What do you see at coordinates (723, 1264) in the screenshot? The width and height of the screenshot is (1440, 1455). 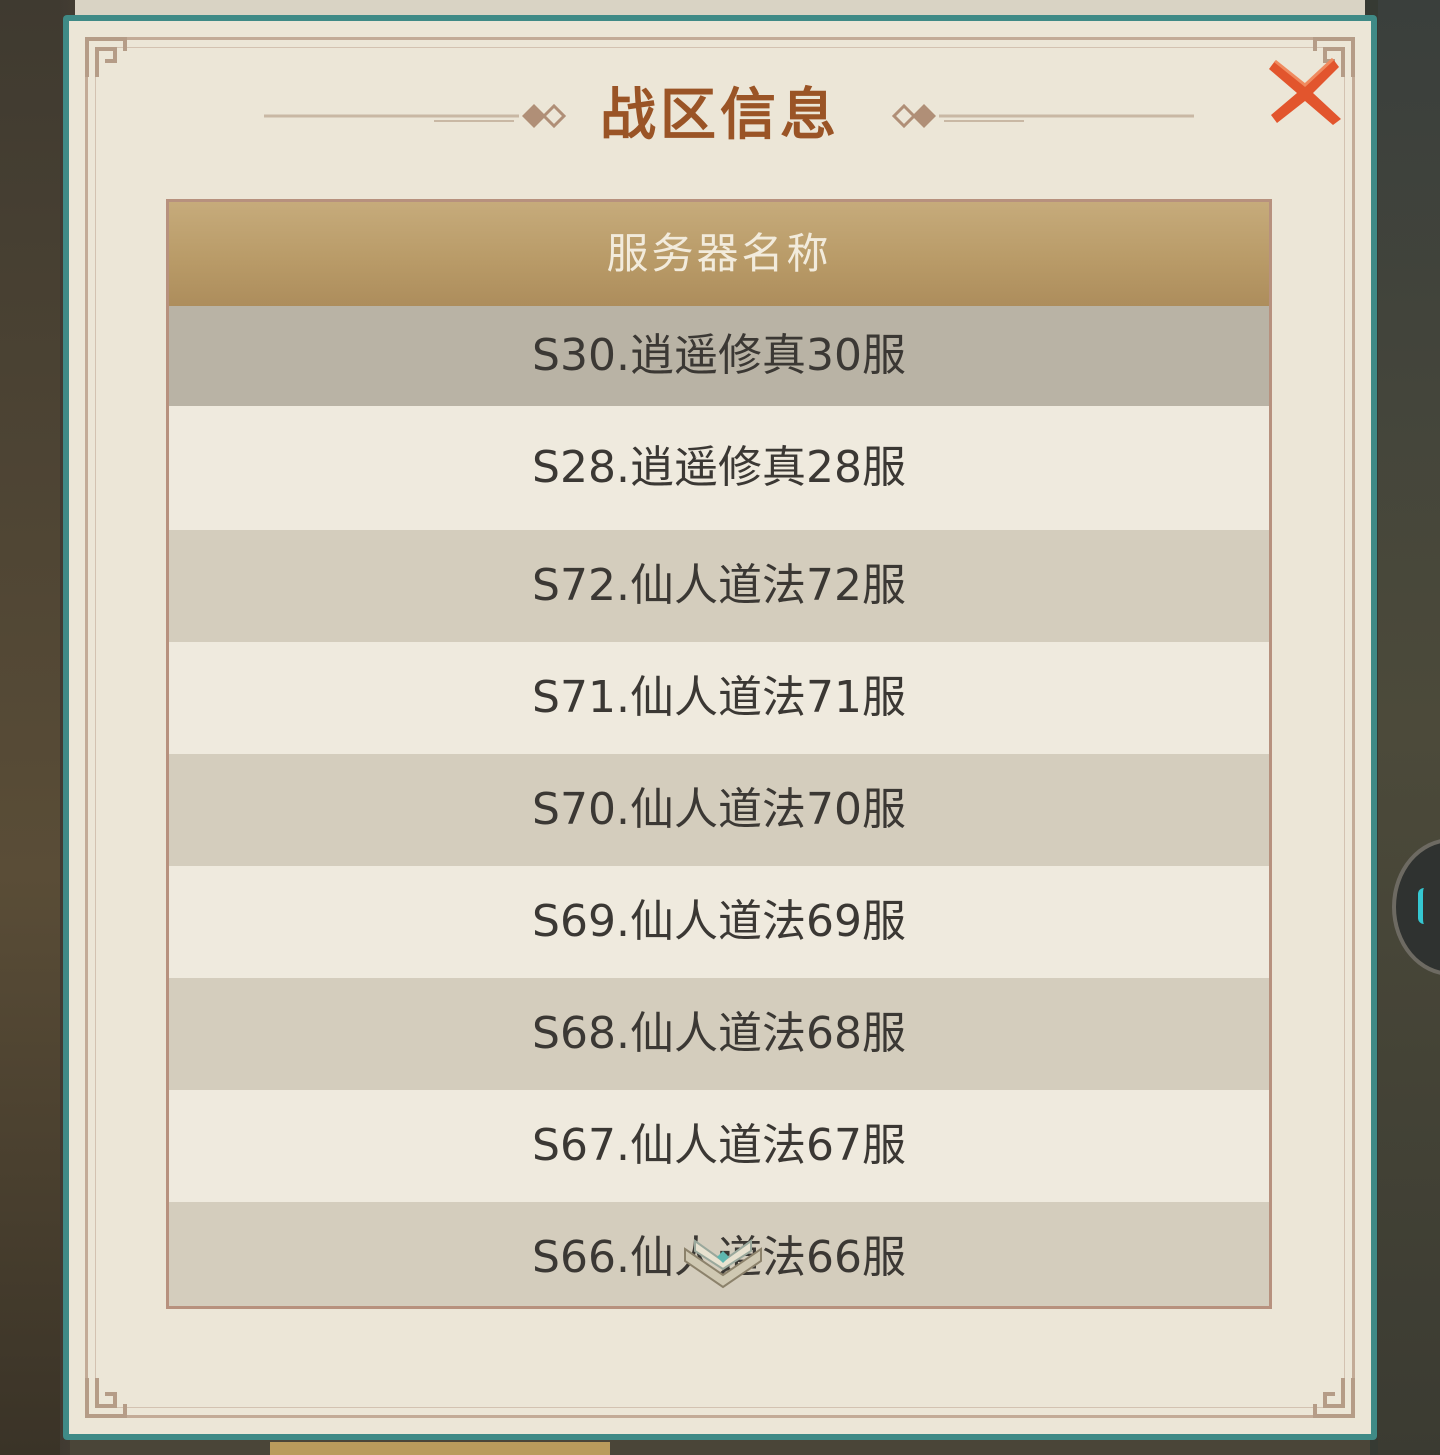 I see `chevron-down-icon` at bounding box center [723, 1264].